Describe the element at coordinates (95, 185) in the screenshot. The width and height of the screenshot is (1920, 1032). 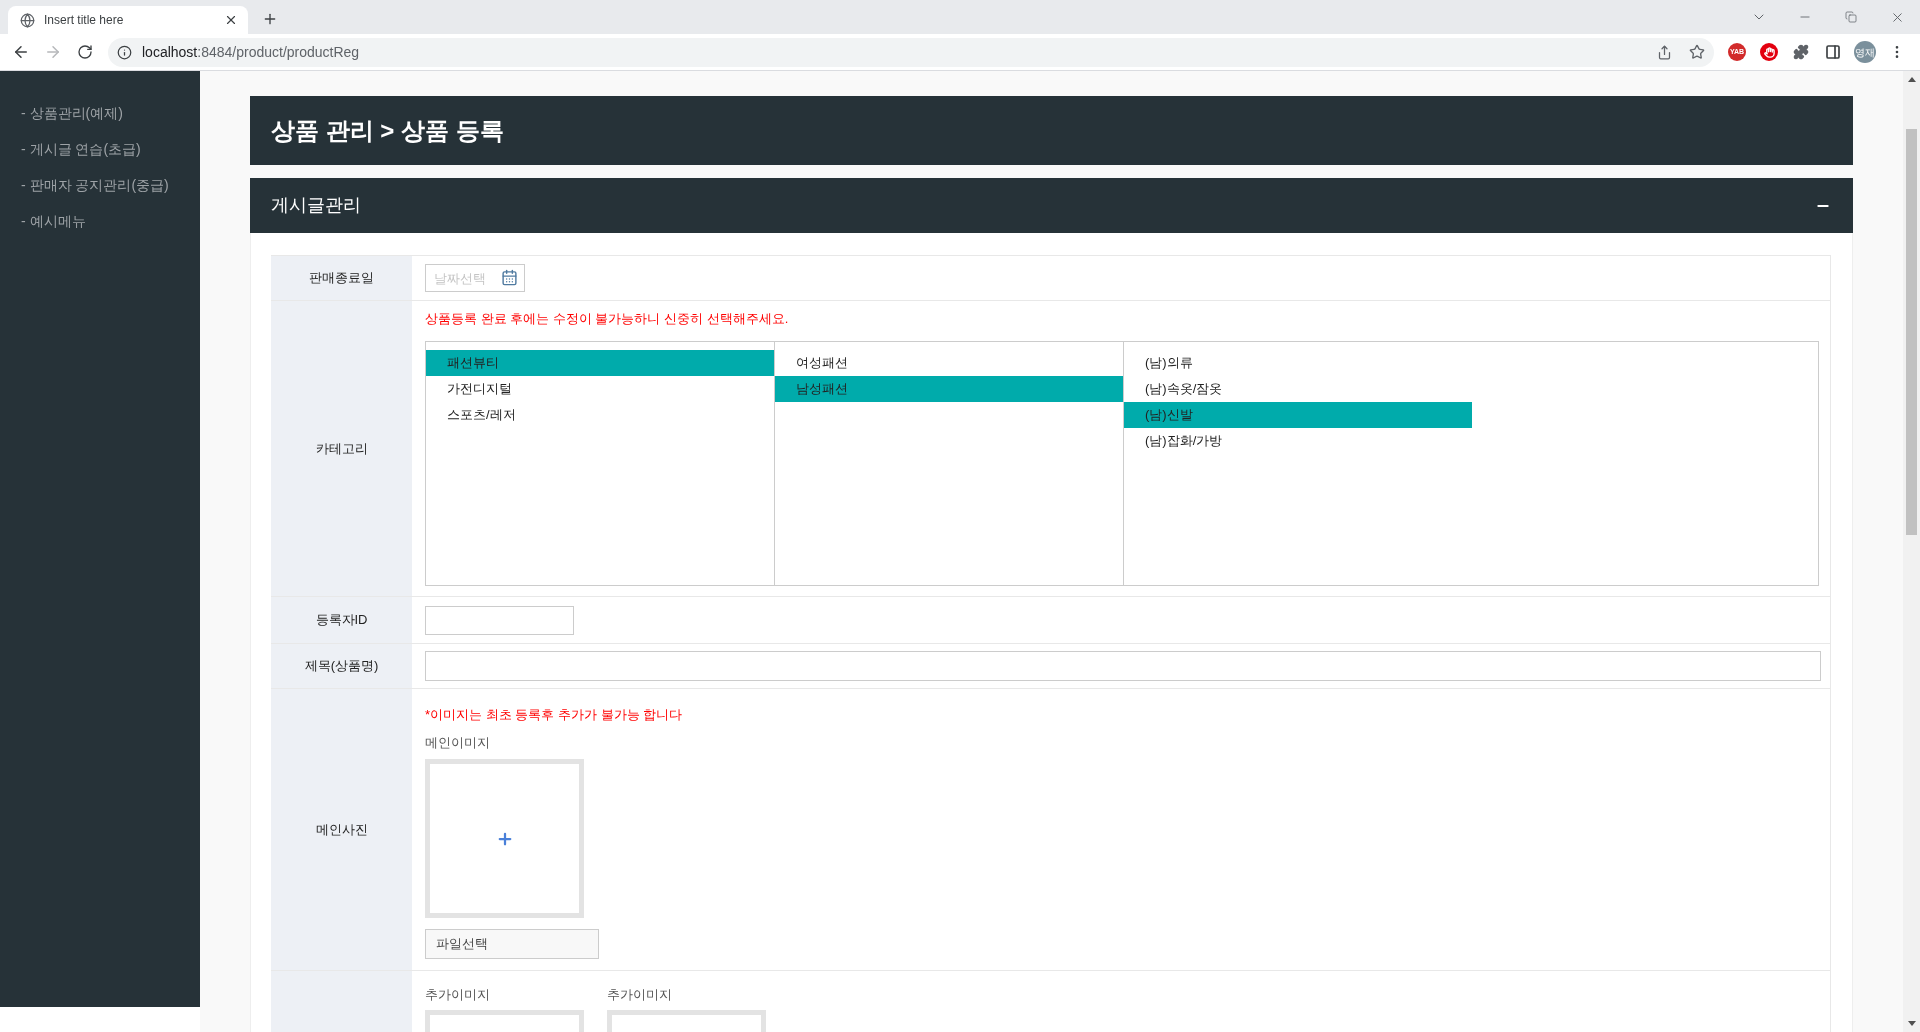
I see `sidebar-item: - 판매자 공지관리(중급)` at that location.